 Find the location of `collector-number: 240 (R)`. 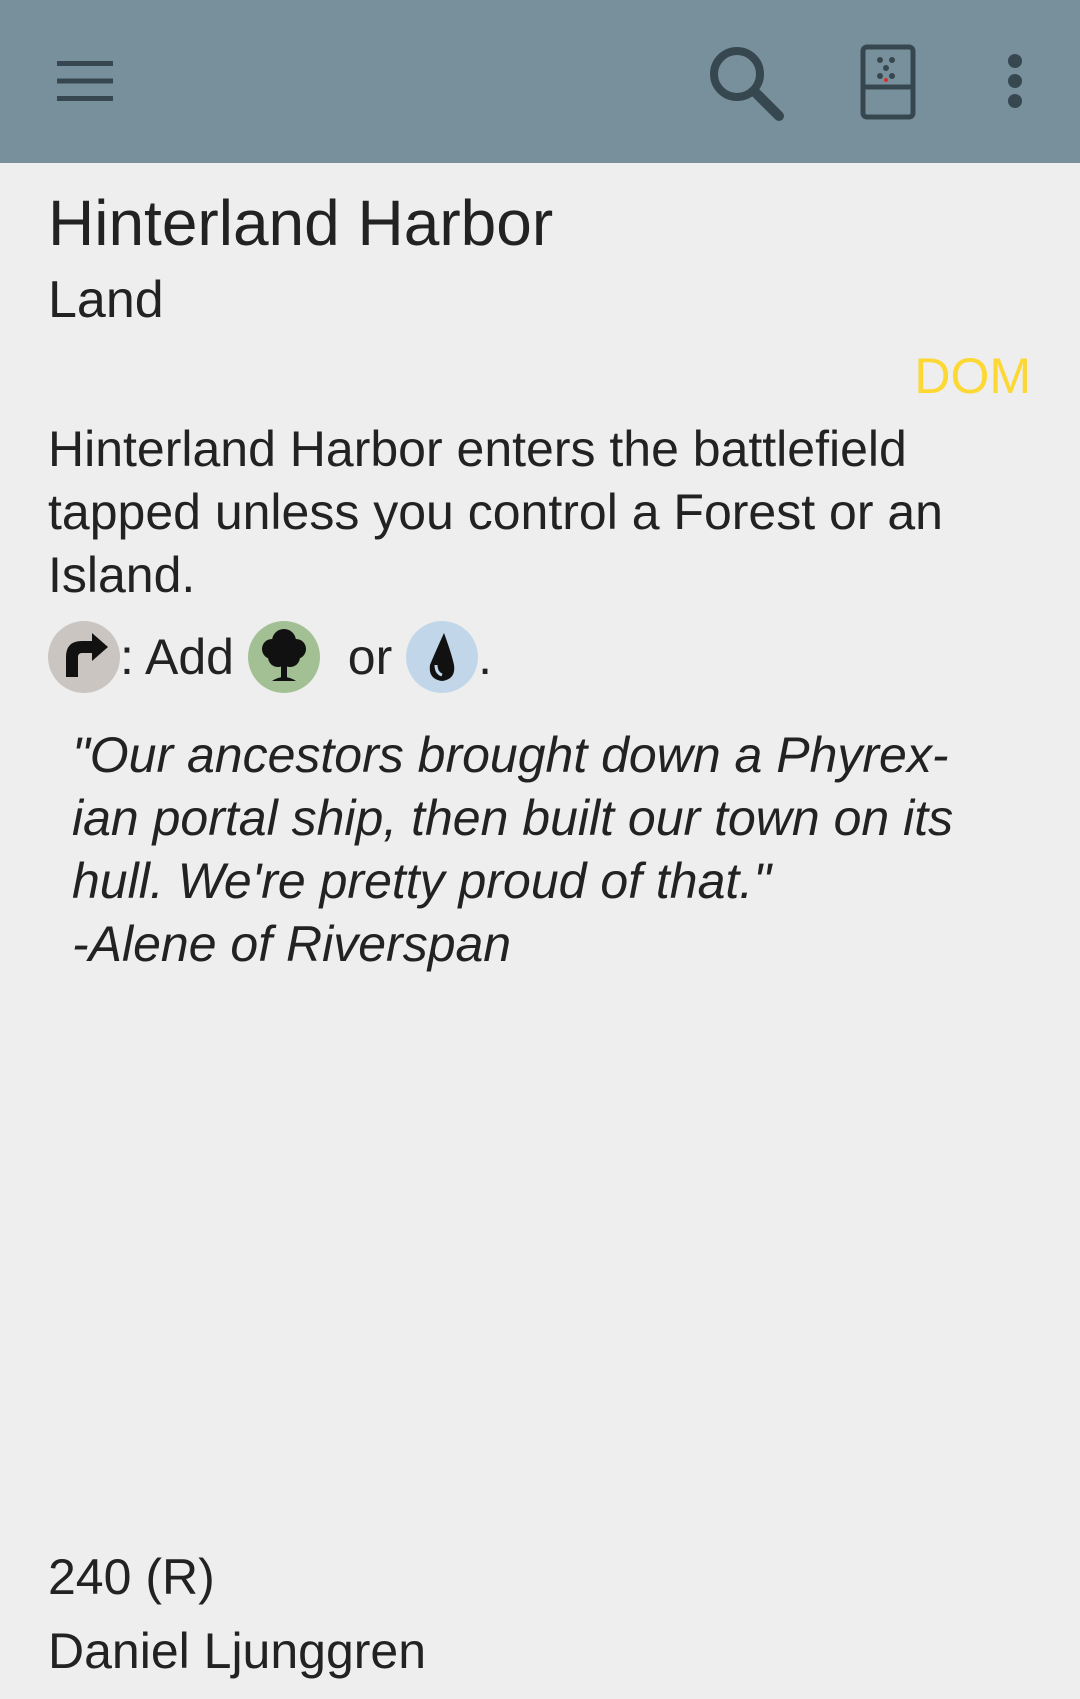

collector-number: 240 (R) is located at coordinates (131, 1577).